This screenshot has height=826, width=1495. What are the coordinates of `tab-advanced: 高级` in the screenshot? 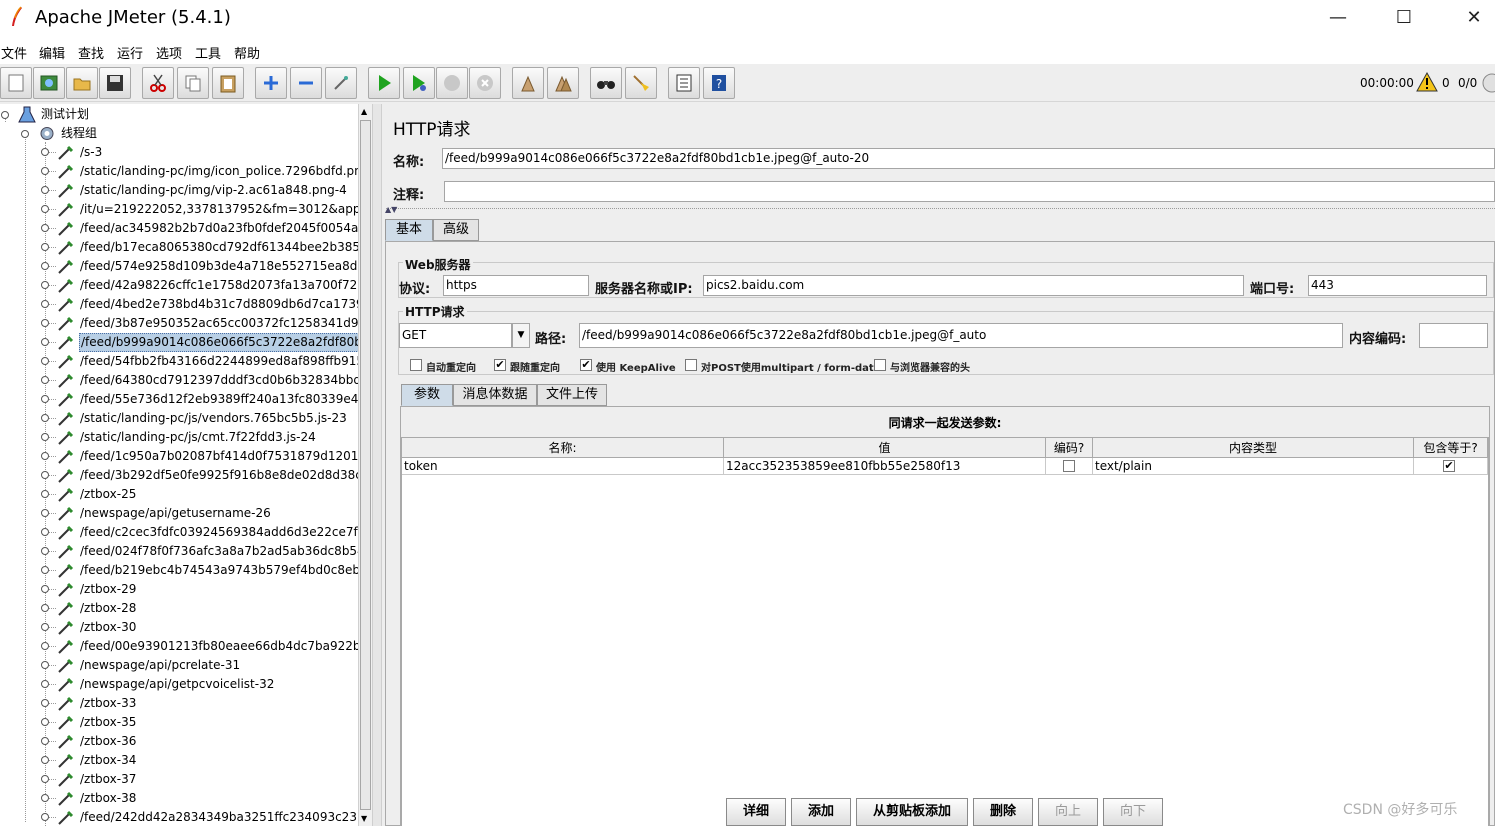 It's located at (456, 230).